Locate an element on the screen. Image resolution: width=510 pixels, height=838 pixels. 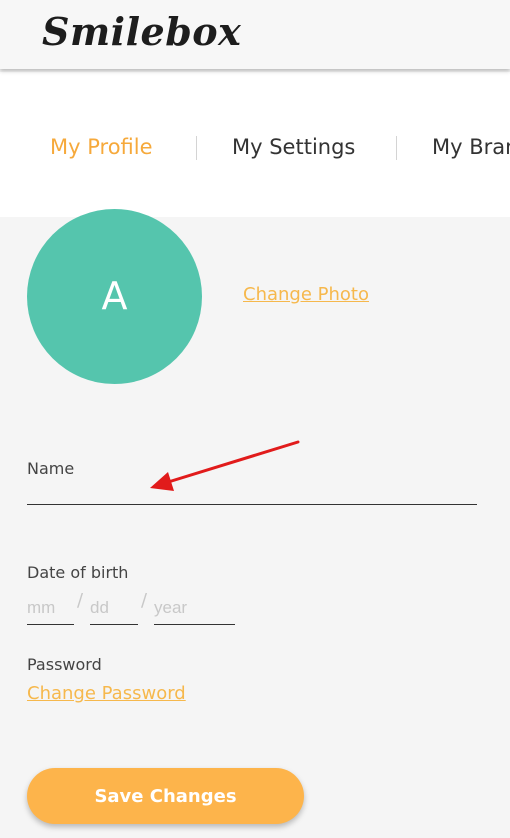
tab-my-profile: My Profile is located at coordinates (101, 147).